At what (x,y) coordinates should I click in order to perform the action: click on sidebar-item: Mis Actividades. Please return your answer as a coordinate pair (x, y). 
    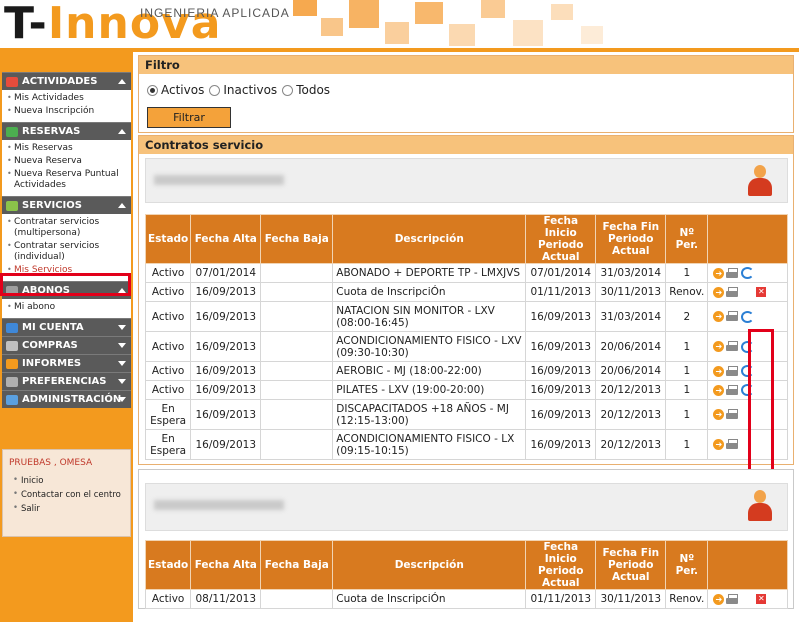
    Looking at the image, I should click on (66, 98).